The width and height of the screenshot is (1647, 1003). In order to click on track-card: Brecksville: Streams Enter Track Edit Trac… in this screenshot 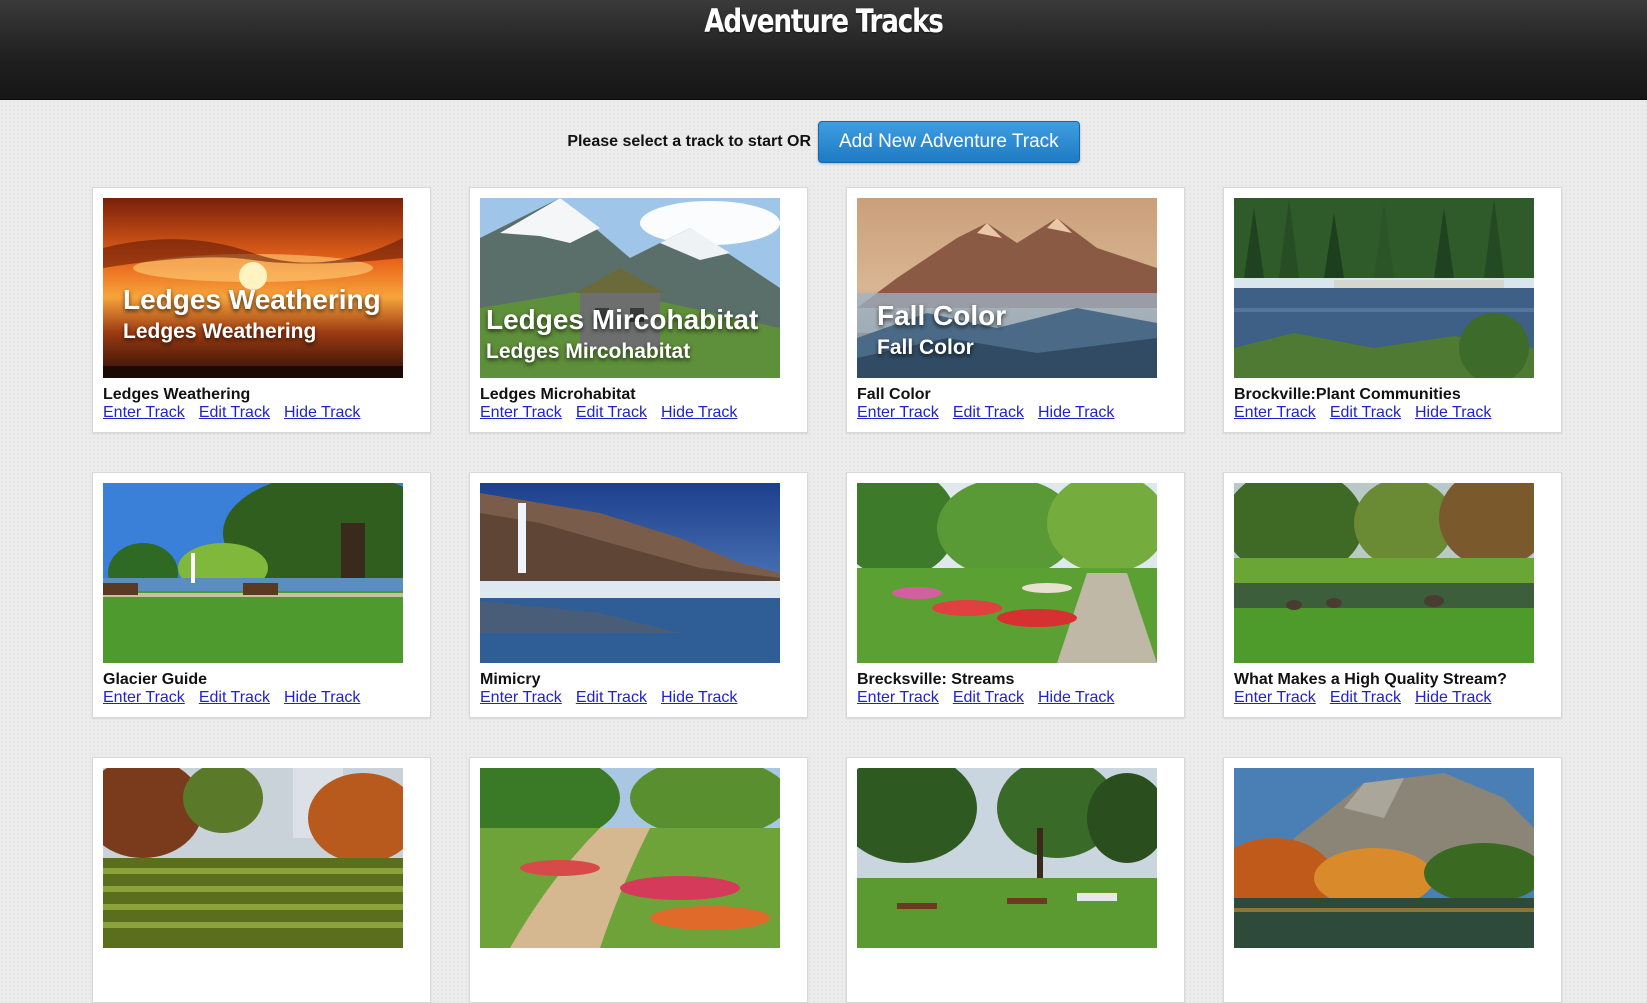, I will do `click(1015, 595)`.